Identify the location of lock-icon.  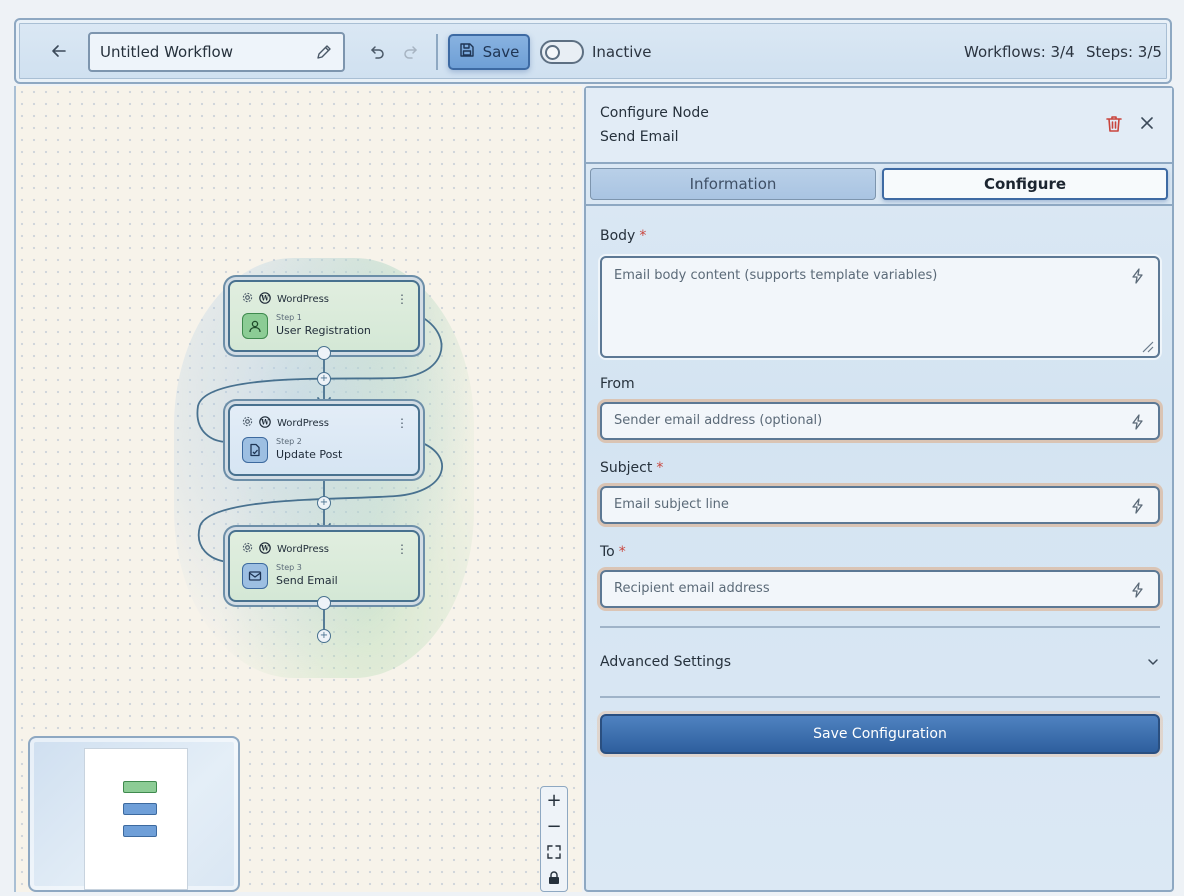
(554, 878).